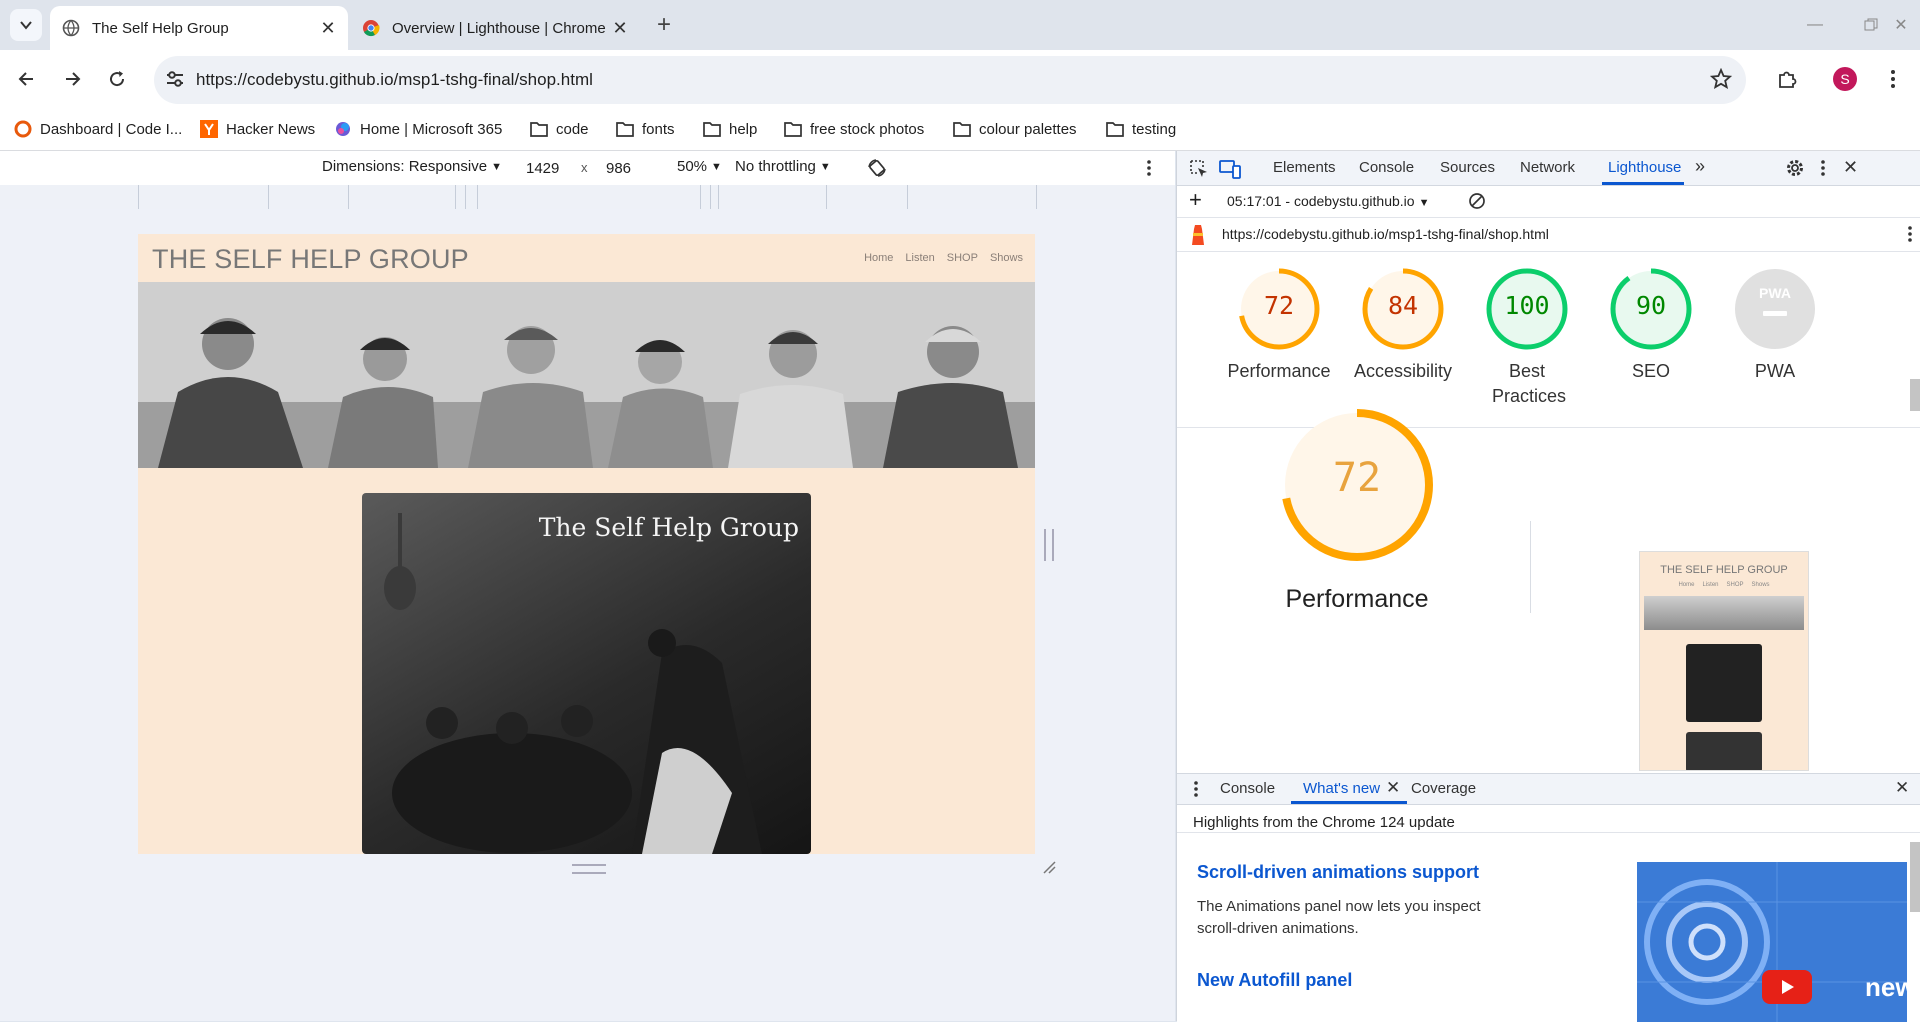  What do you see at coordinates (1230, 169) in the screenshot?
I see `device-toggle-icon` at bounding box center [1230, 169].